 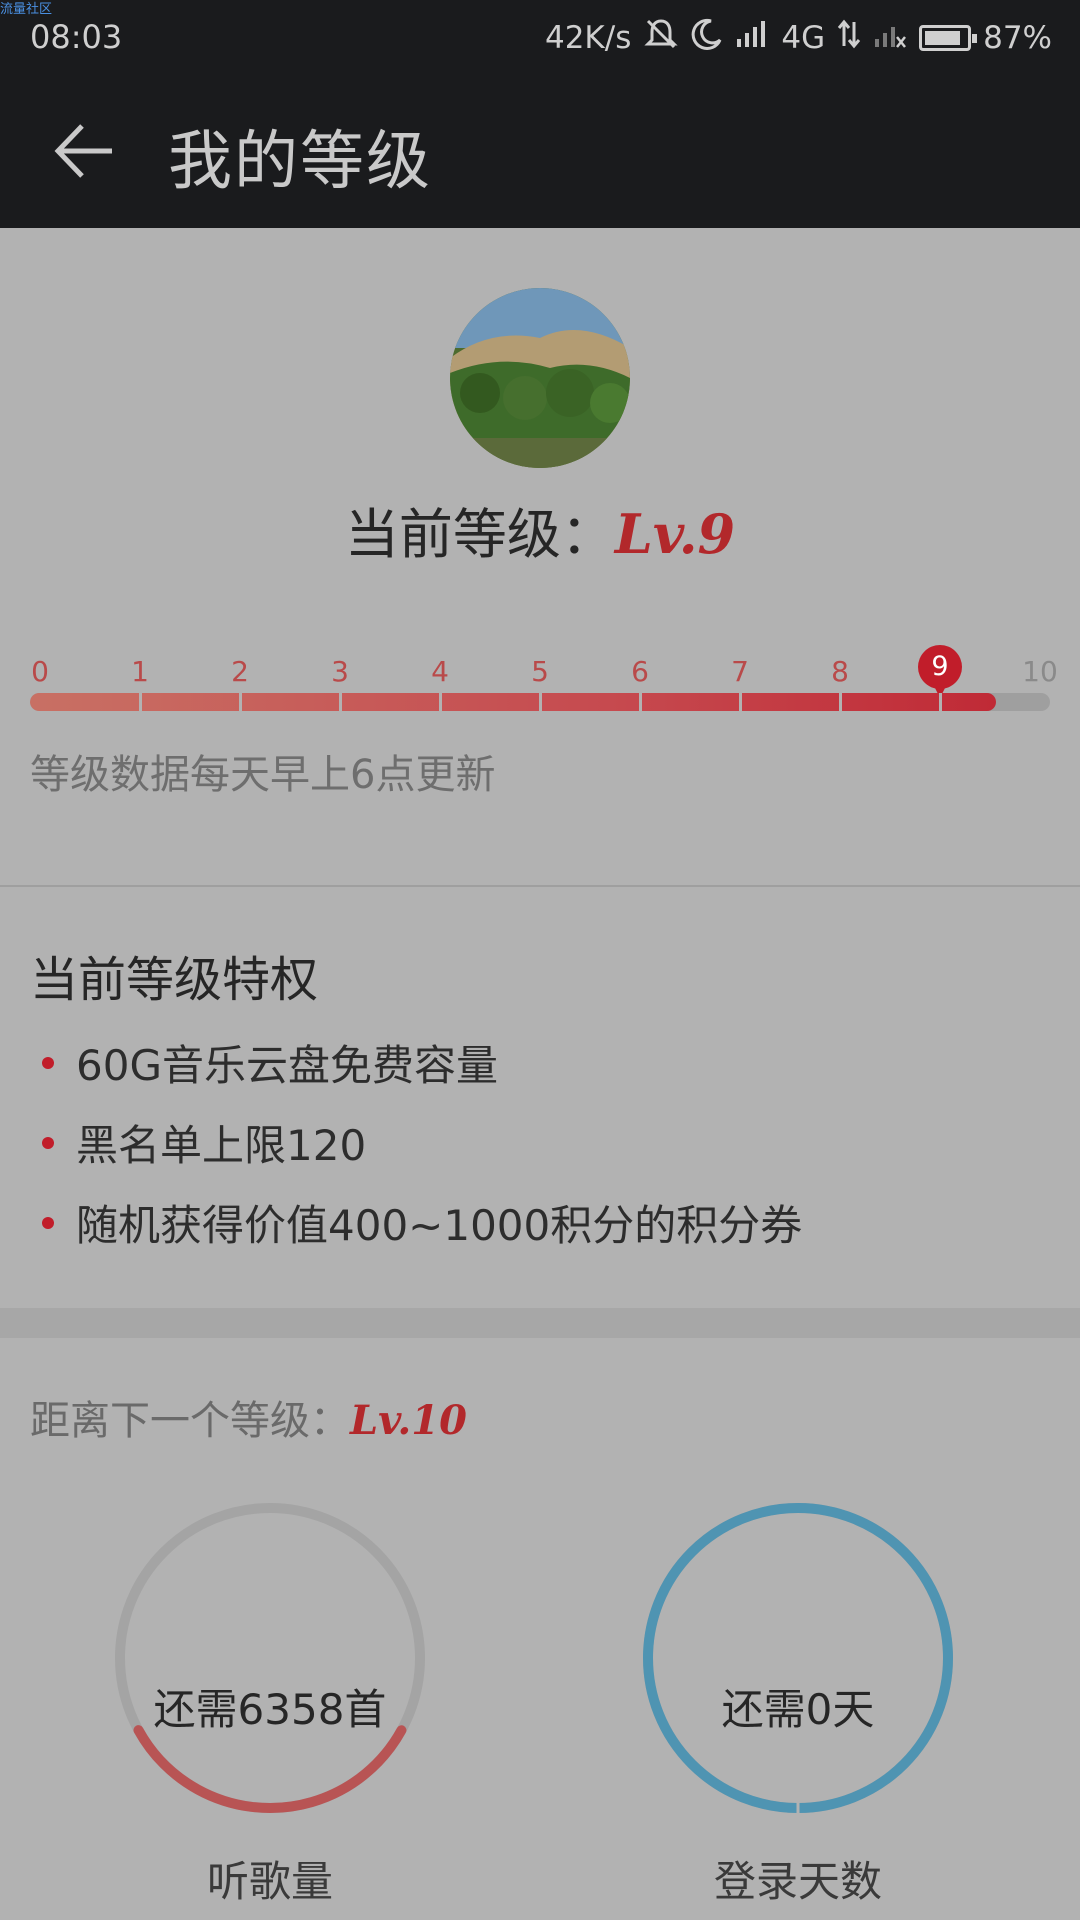 I want to click on scale-tick-label: 10, so click(x=1040, y=671).